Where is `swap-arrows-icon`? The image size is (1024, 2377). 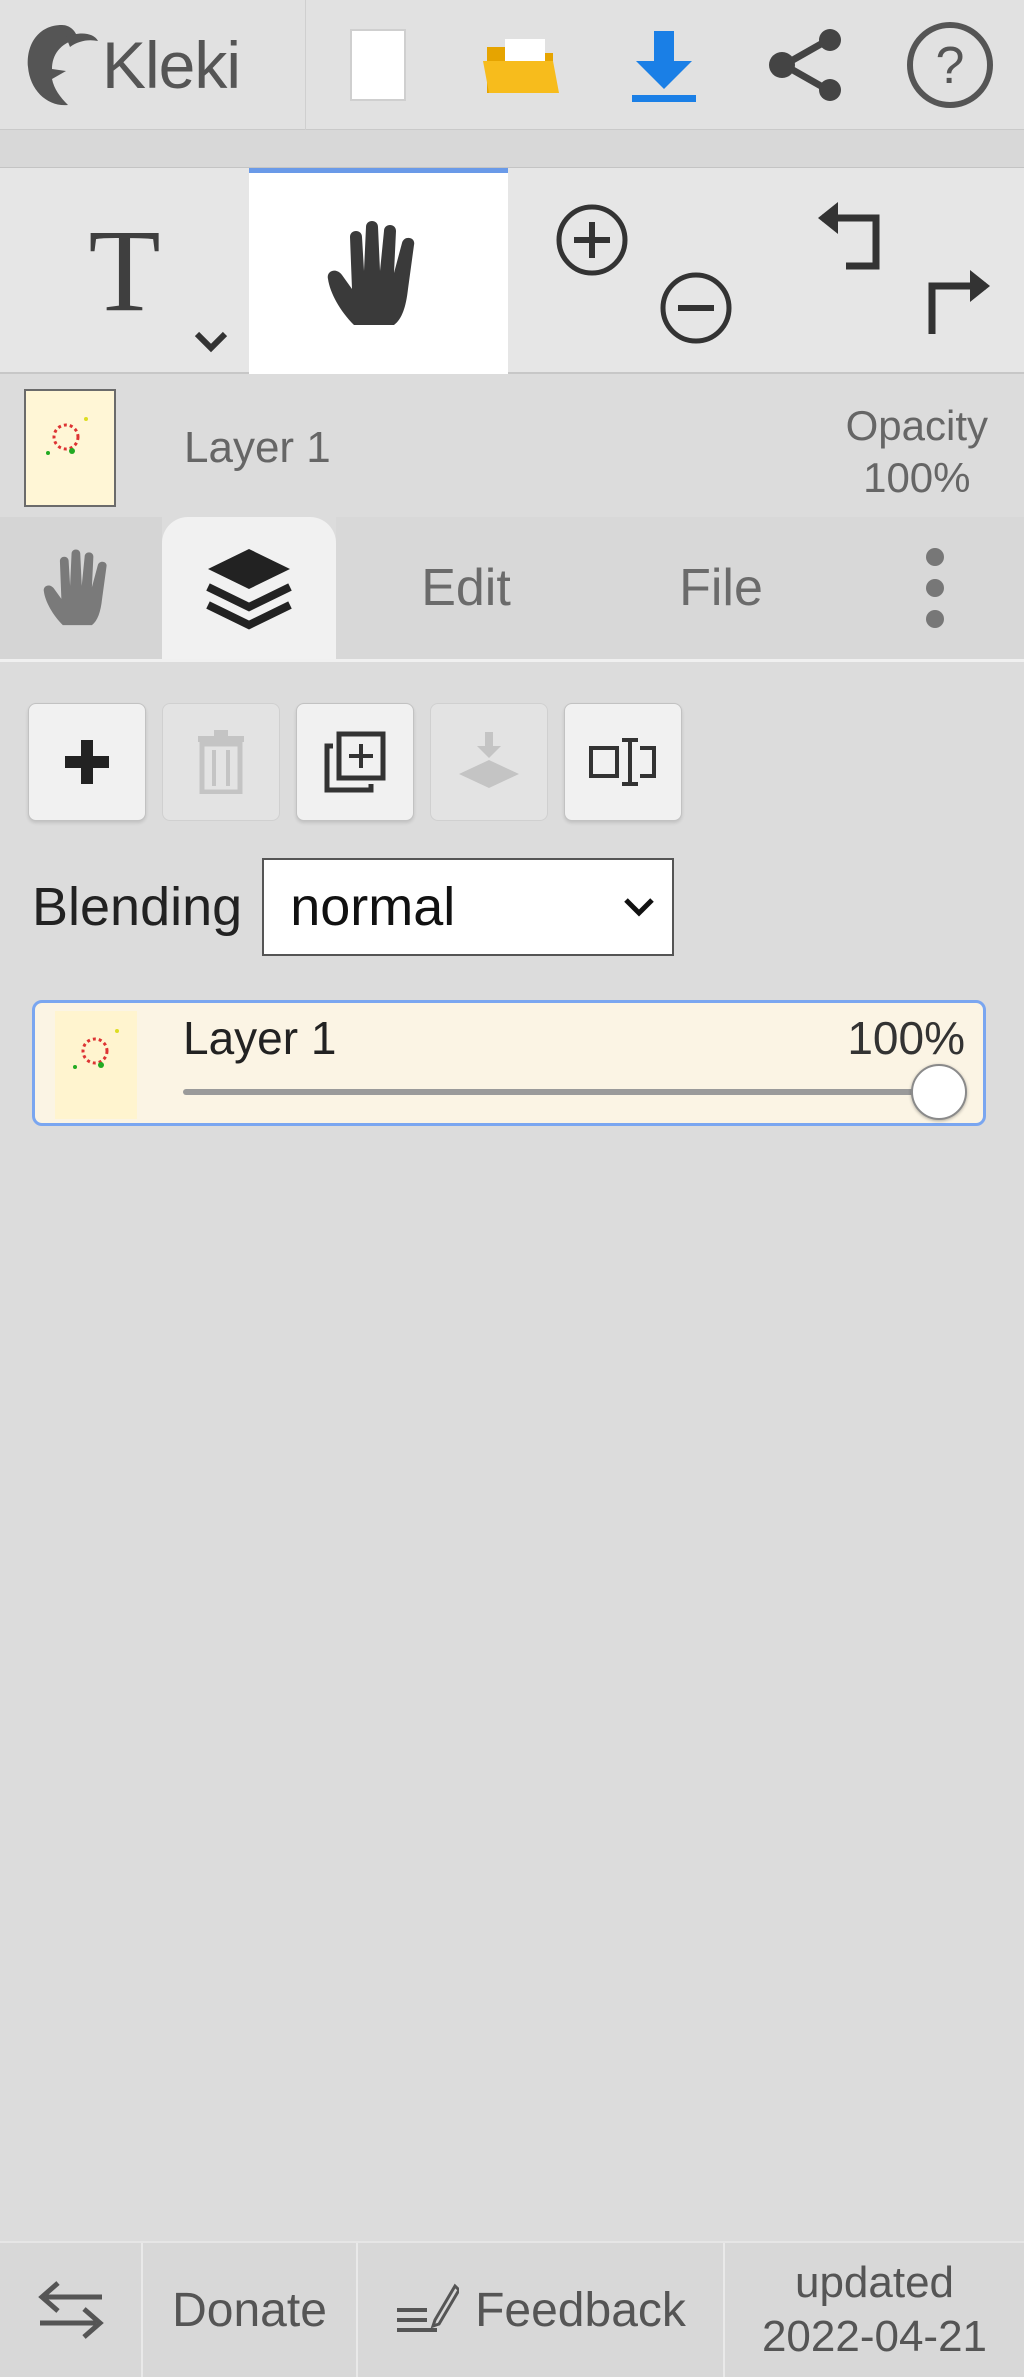
swap-arrows-icon is located at coordinates (70, 2310).